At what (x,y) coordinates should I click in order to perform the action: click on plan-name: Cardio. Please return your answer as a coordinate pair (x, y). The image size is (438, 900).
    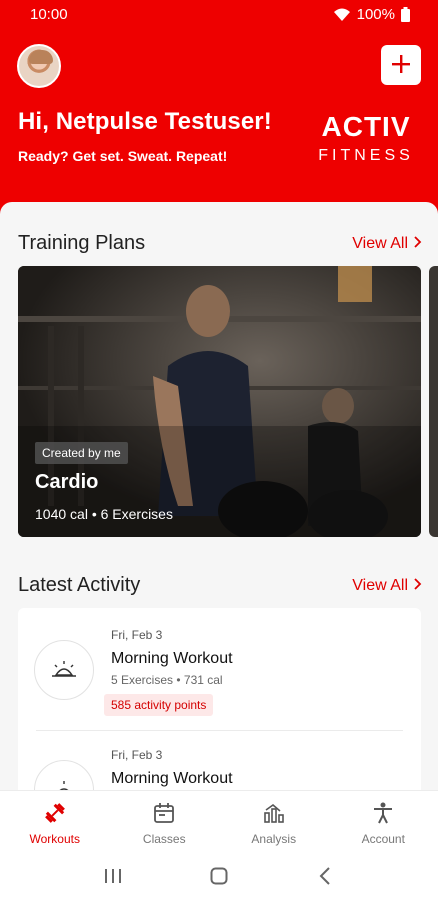
    Looking at the image, I should click on (67, 482).